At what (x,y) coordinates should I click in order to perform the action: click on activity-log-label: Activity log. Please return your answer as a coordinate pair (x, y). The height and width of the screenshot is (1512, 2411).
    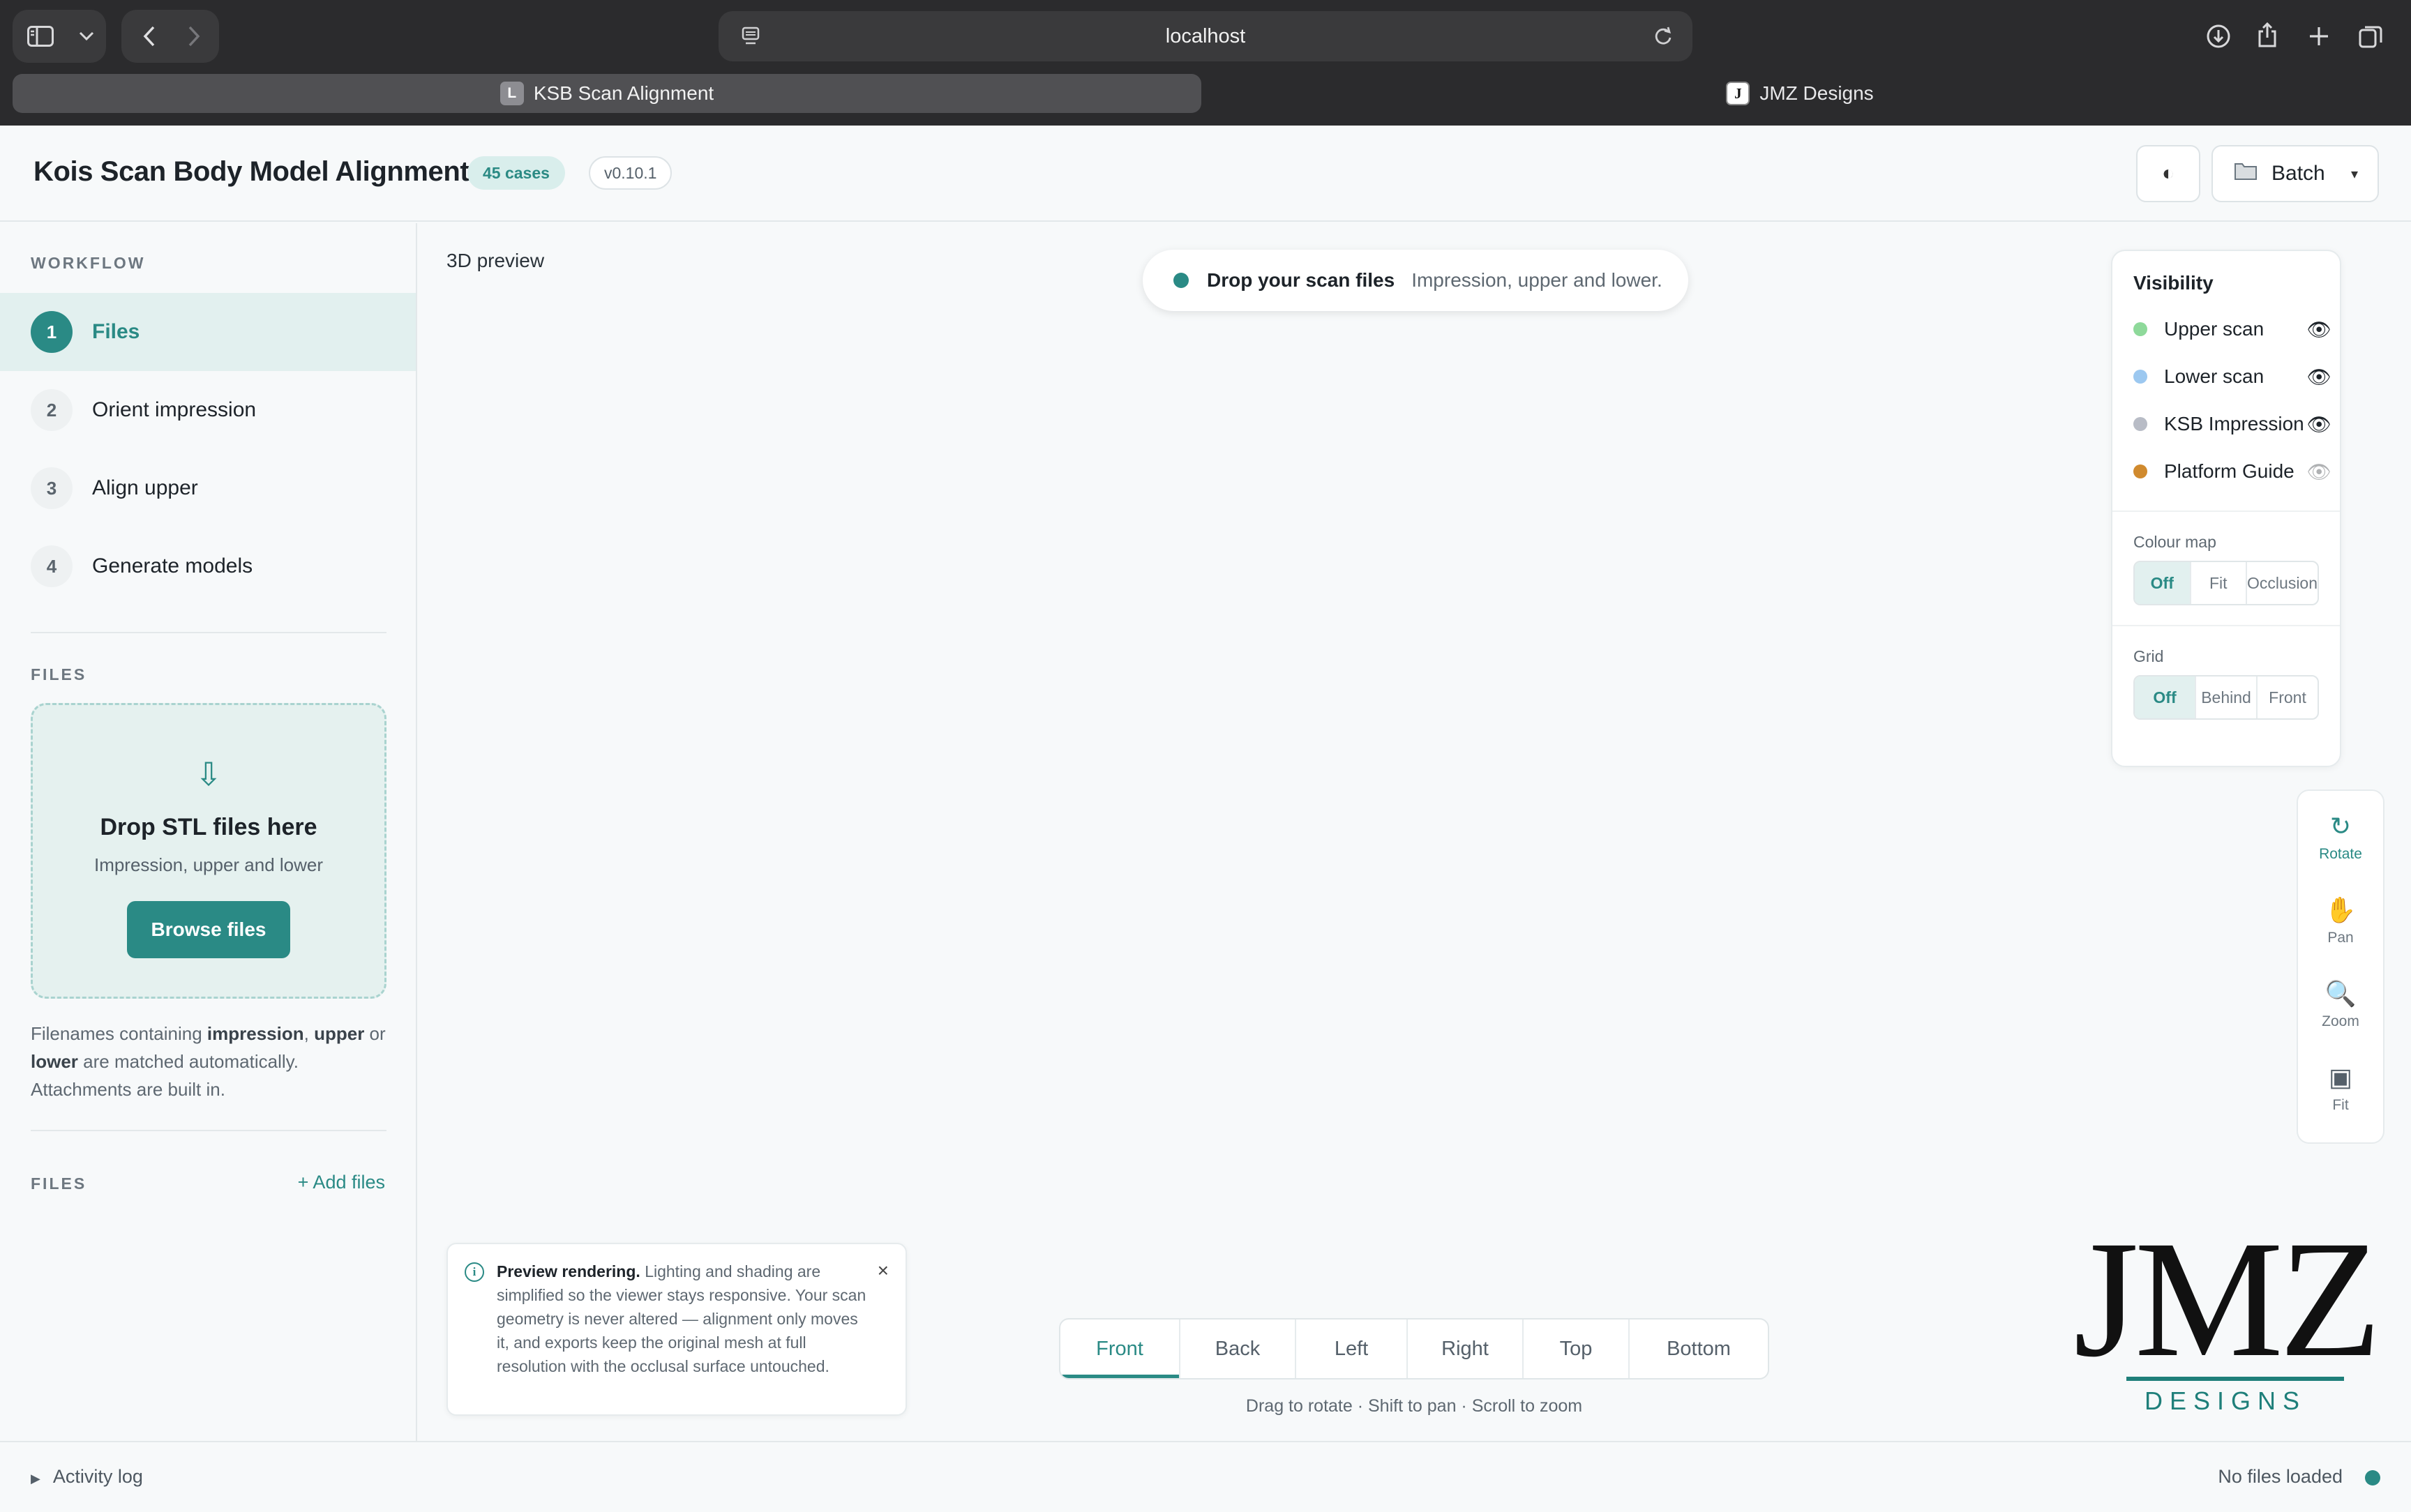
    Looking at the image, I should click on (97, 1476).